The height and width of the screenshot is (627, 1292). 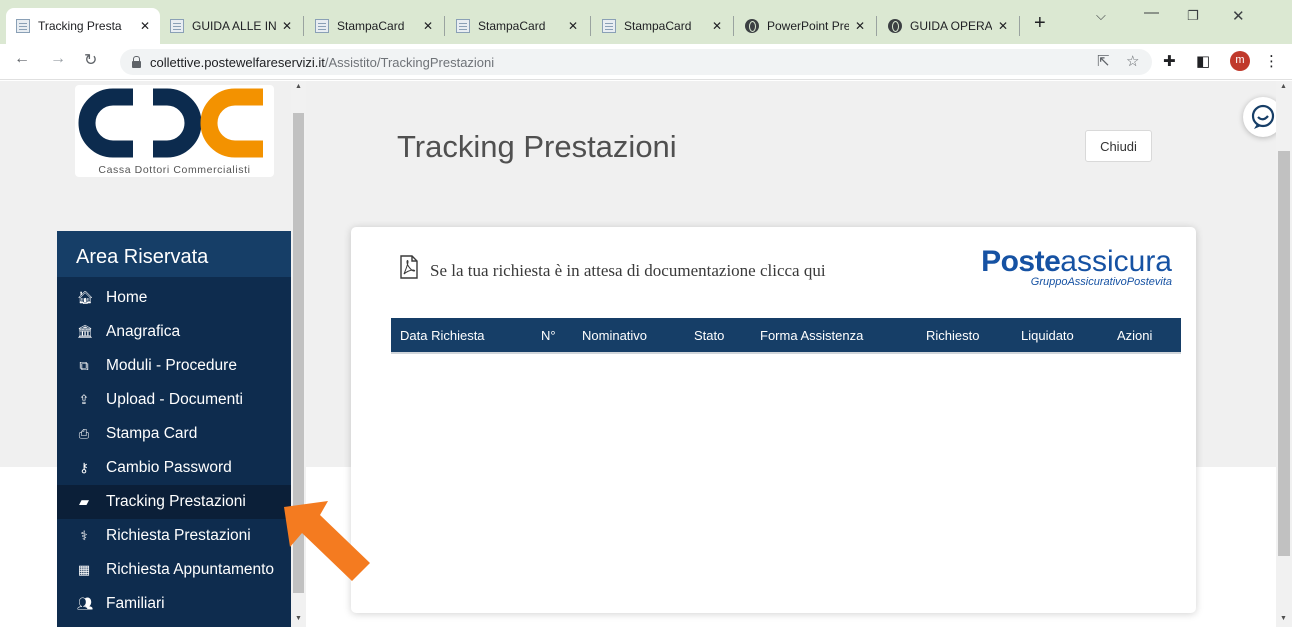 What do you see at coordinates (84, 365) in the screenshot?
I see `copy-icon: ⧉` at bounding box center [84, 365].